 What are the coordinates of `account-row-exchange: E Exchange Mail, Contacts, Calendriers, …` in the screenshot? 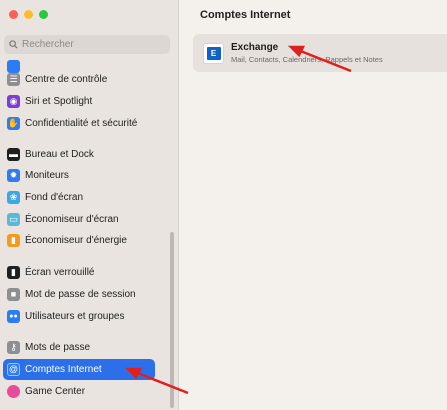 It's located at (320, 53).